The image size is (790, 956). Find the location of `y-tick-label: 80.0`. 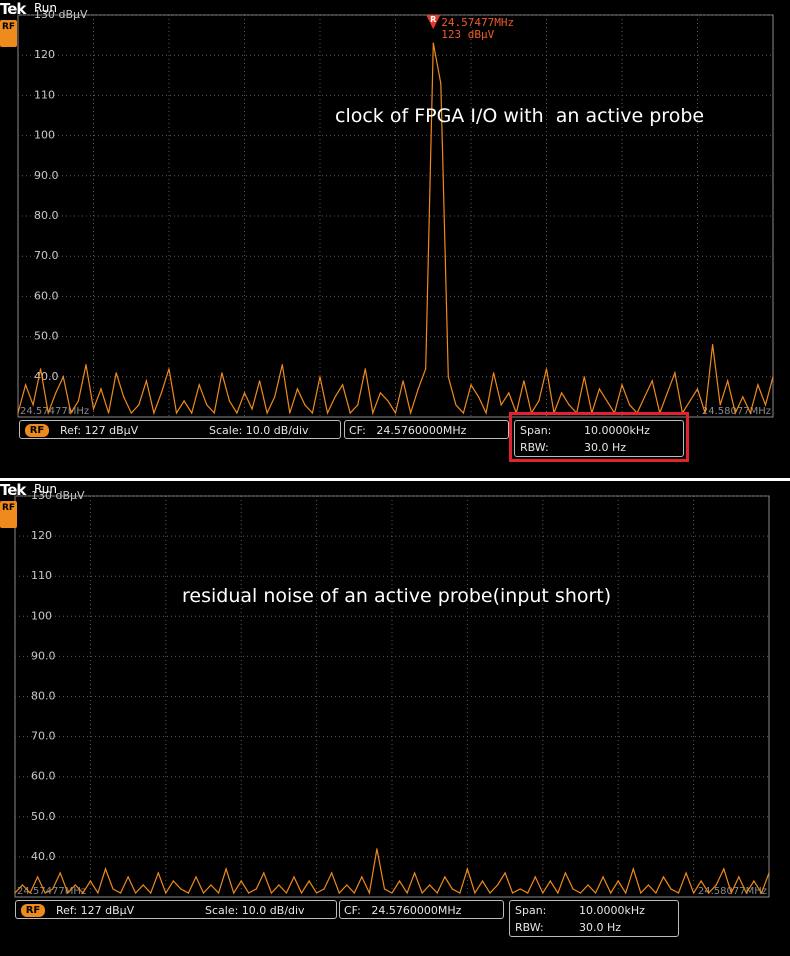

y-tick-label: 80.0 is located at coordinates (46, 215).